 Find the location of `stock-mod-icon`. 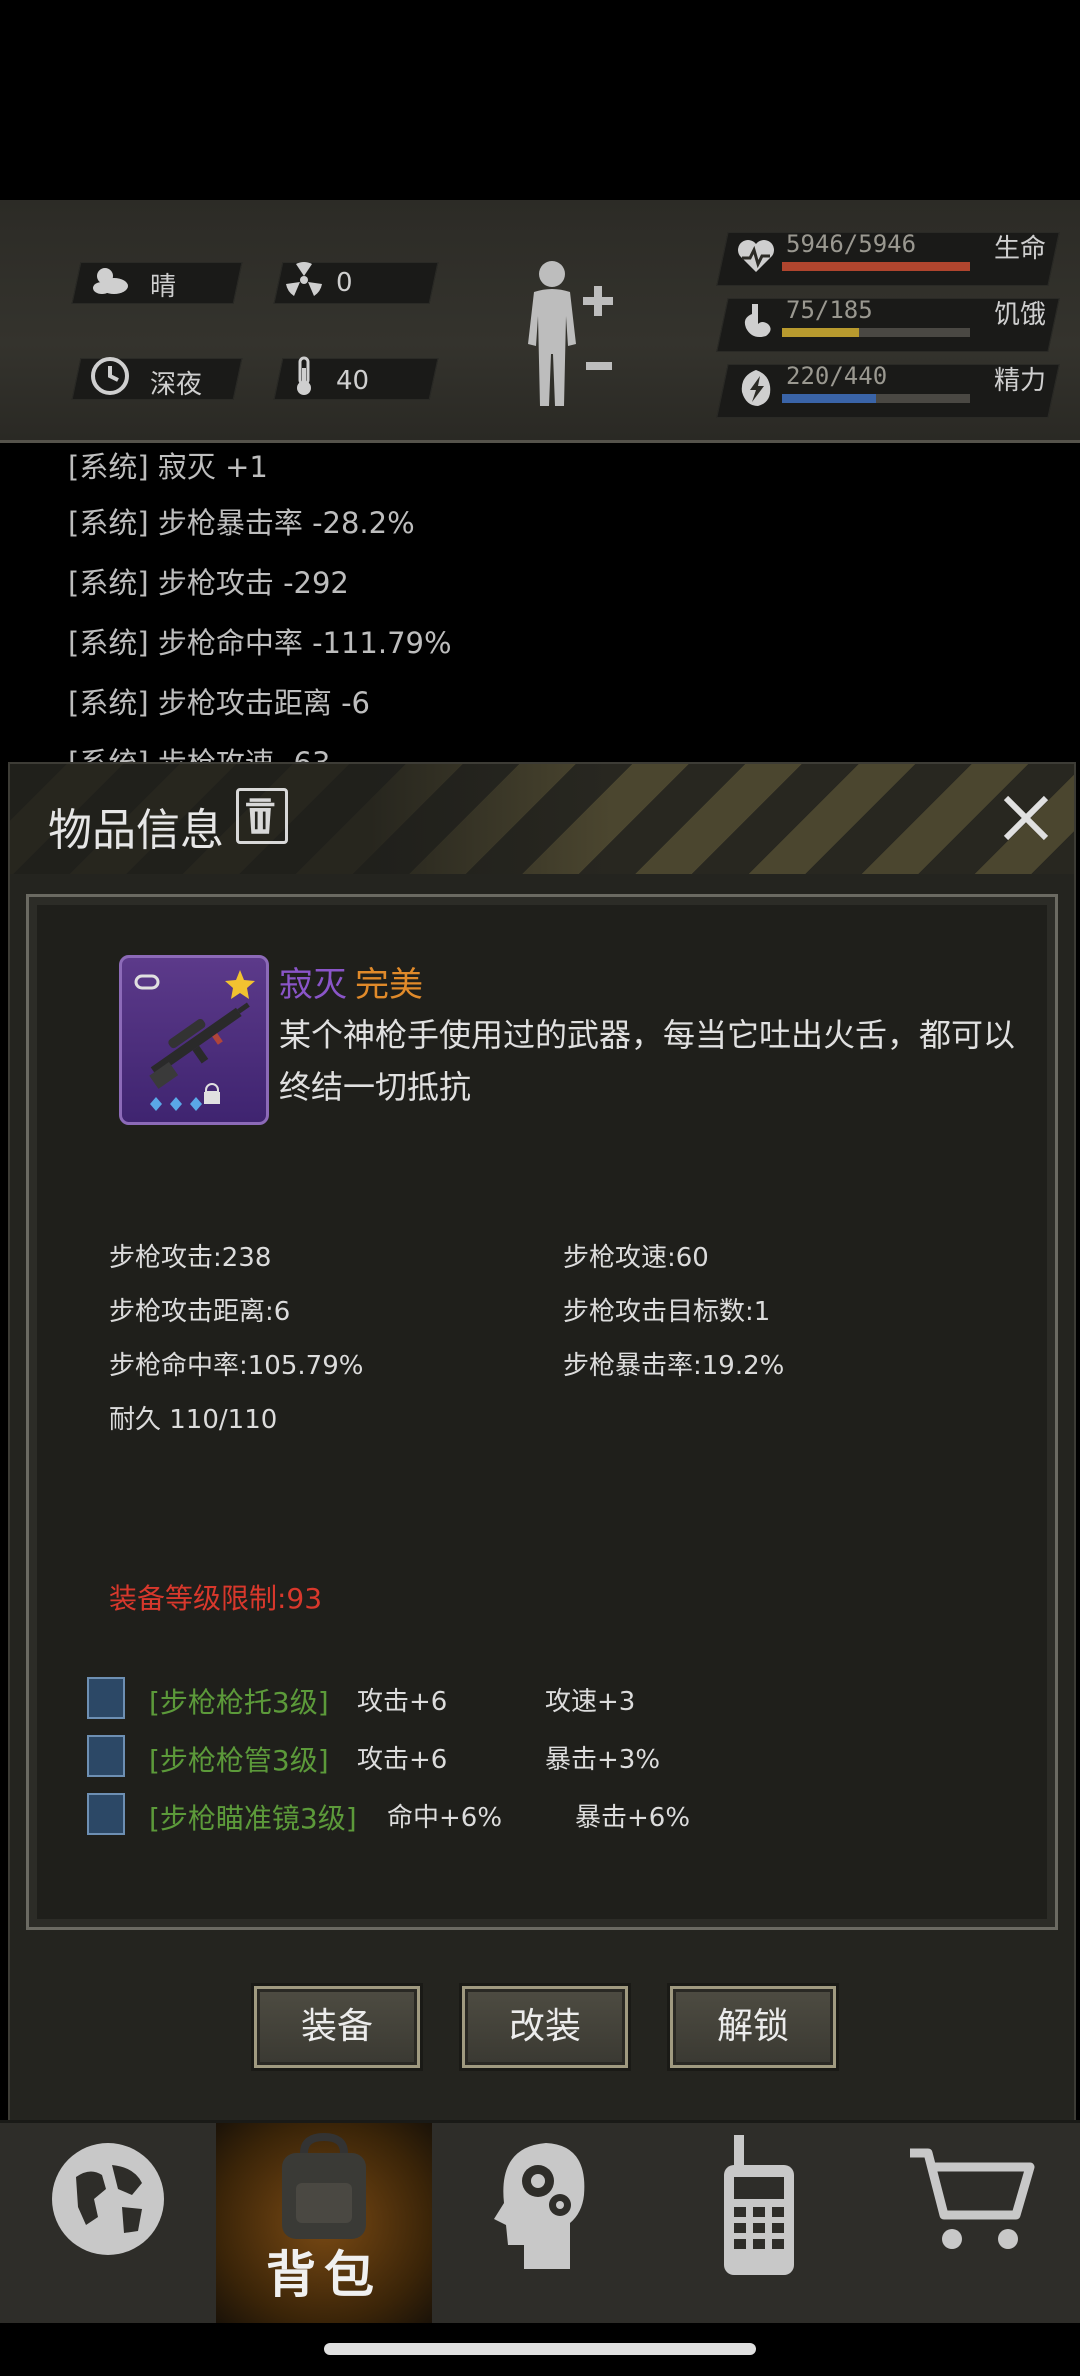

stock-mod-icon is located at coordinates (106, 1698).